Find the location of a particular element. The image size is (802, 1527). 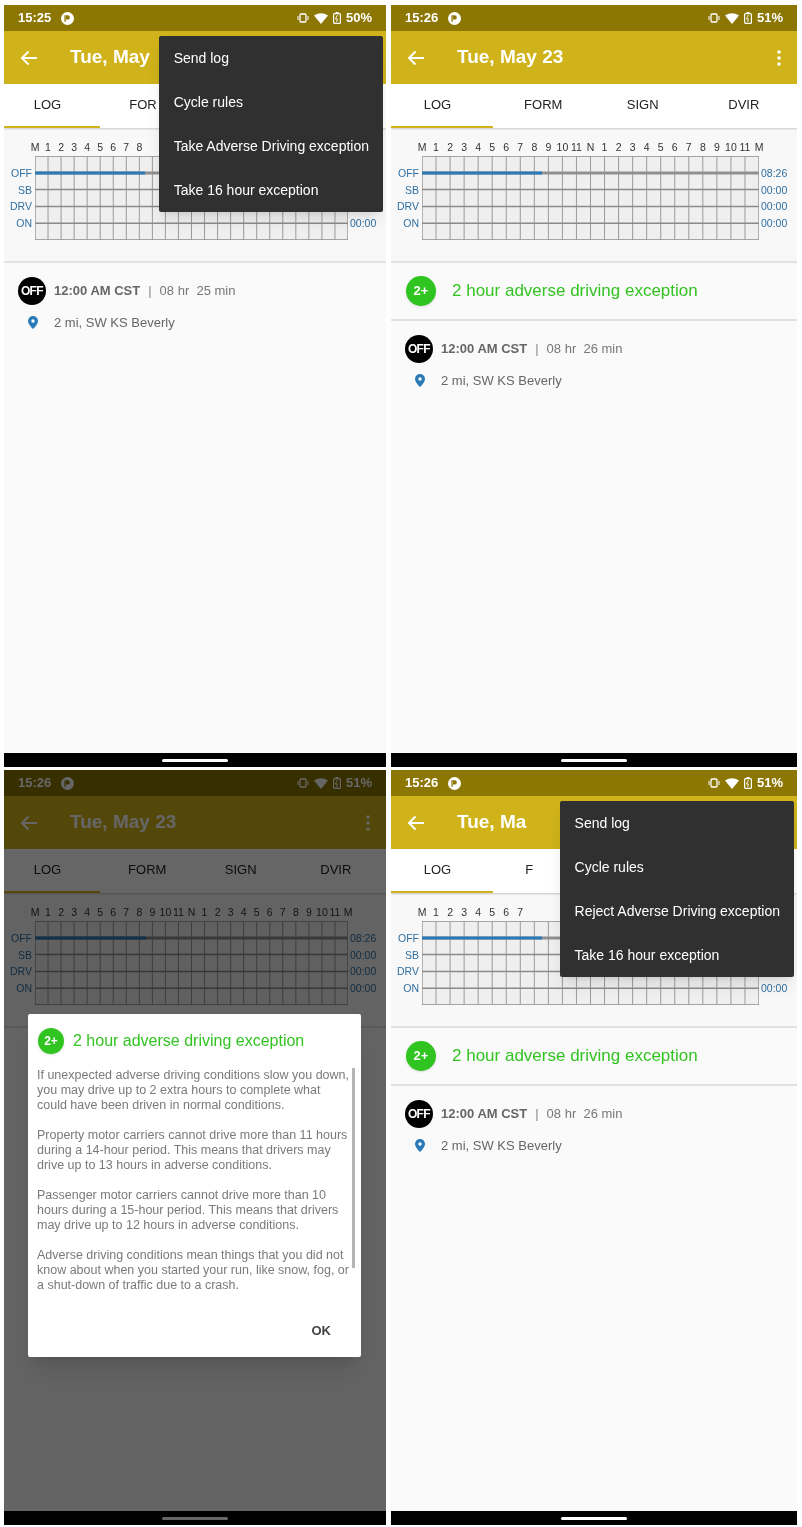

dialog-paragraph: Passenger motor carriers cannot drive more than 10 hours during a 15-hour period. This means that drivers may drive up to 12 hours in adverse conditions. is located at coordinates (188, 1210).